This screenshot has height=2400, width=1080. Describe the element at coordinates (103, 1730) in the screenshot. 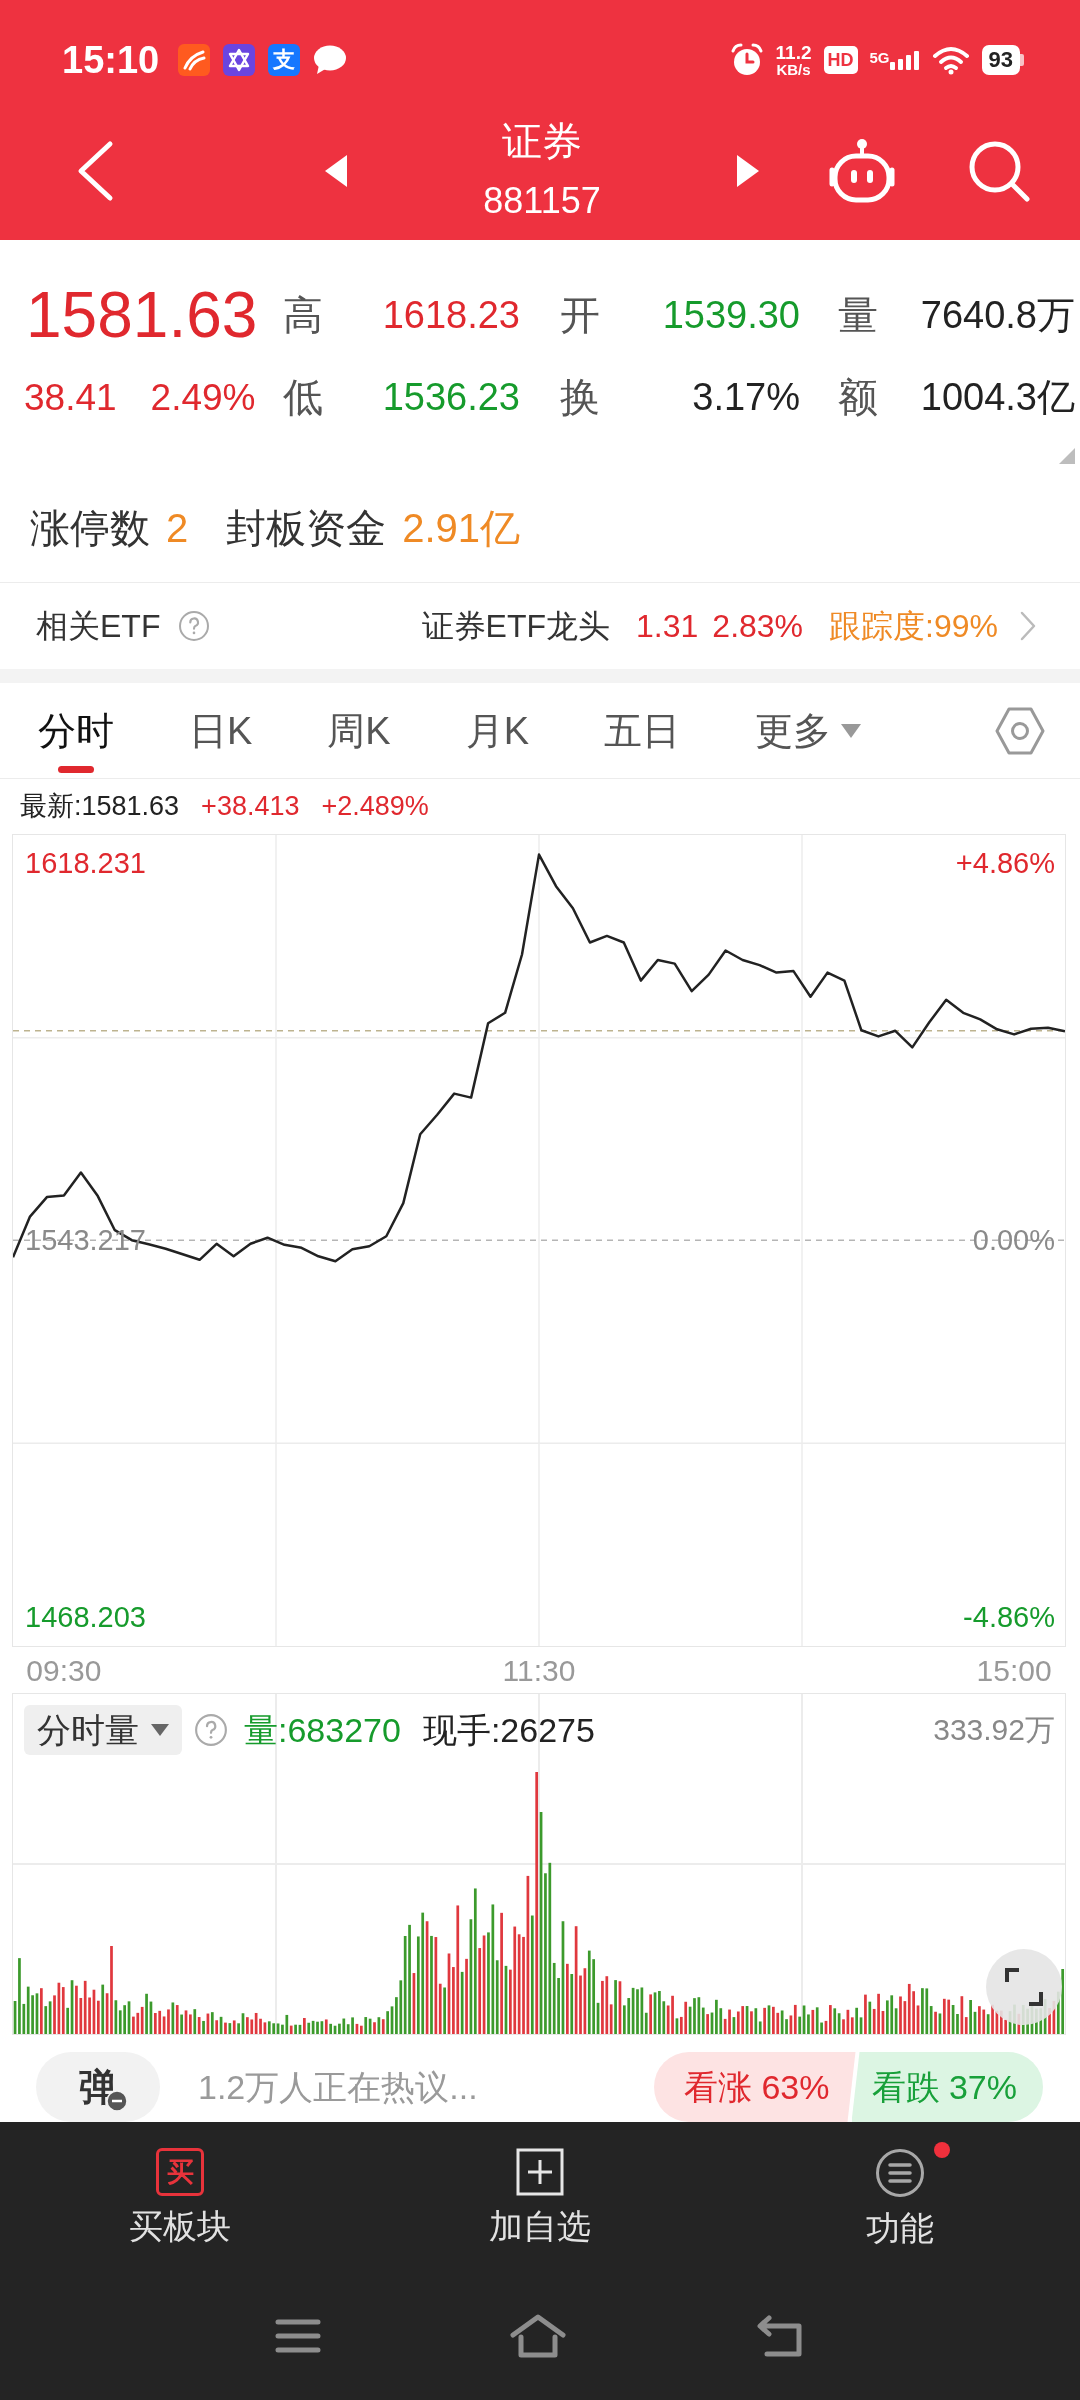

I see `volume-mode-dropdown: 分时量` at that location.